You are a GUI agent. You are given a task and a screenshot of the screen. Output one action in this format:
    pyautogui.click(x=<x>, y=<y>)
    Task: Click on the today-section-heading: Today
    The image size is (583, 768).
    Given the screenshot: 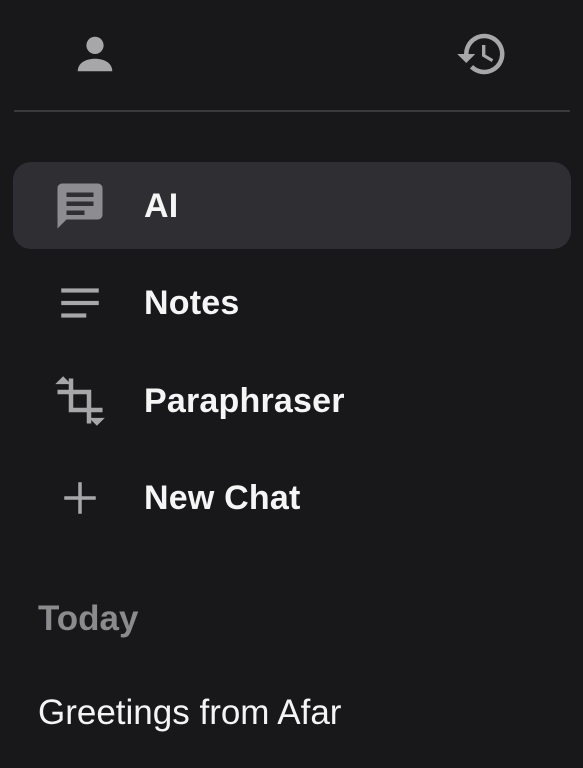 What is the action you would take?
    pyautogui.click(x=88, y=618)
    